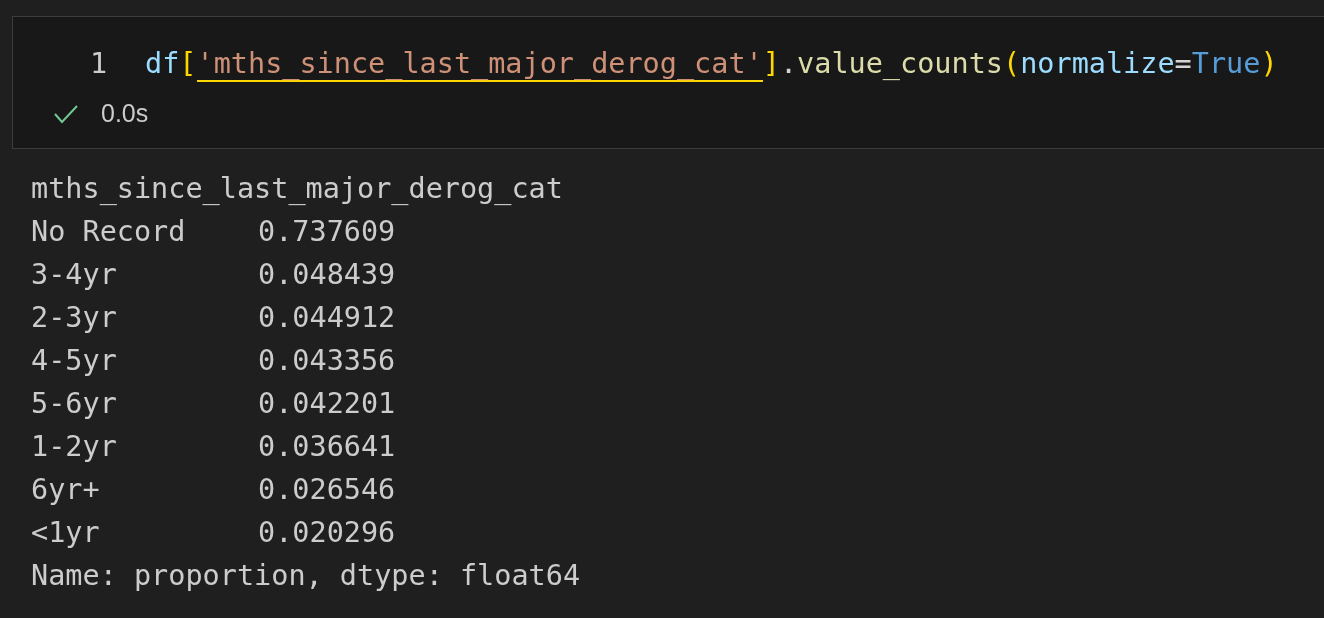  What do you see at coordinates (327, 275) in the screenshot?
I see `output-value: 0.048439` at bounding box center [327, 275].